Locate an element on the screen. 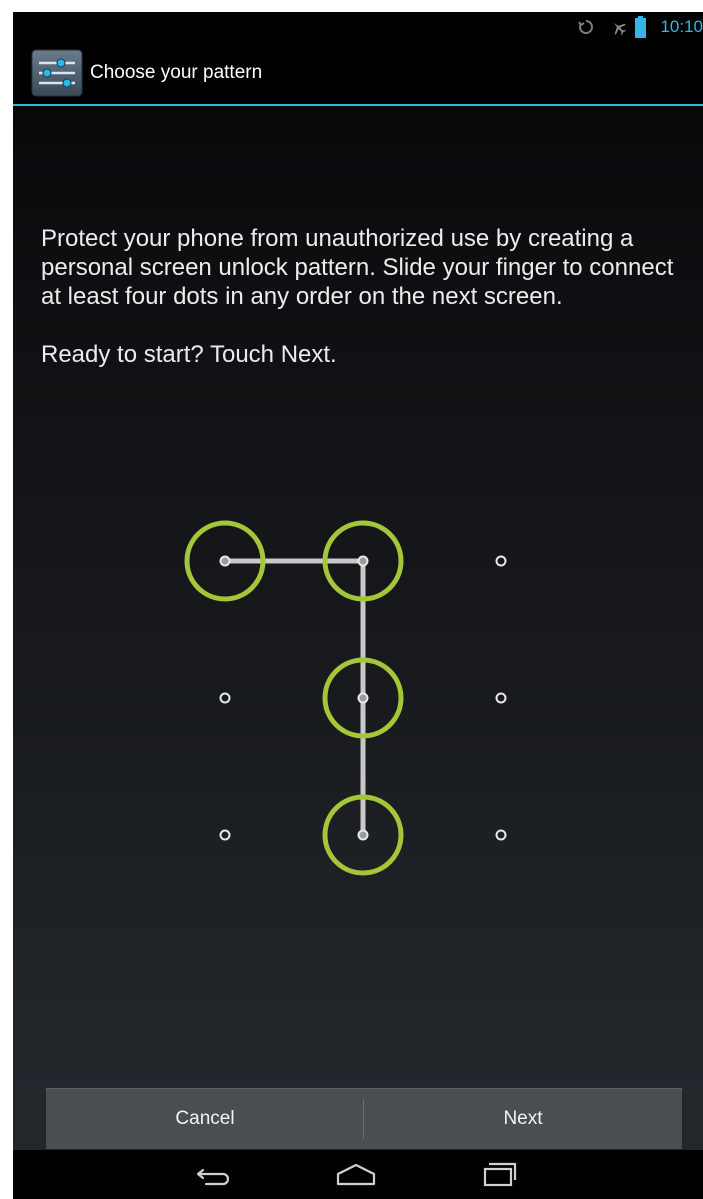 This screenshot has height=1199, width=703. home-icon is located at coordinates (356, 1174).